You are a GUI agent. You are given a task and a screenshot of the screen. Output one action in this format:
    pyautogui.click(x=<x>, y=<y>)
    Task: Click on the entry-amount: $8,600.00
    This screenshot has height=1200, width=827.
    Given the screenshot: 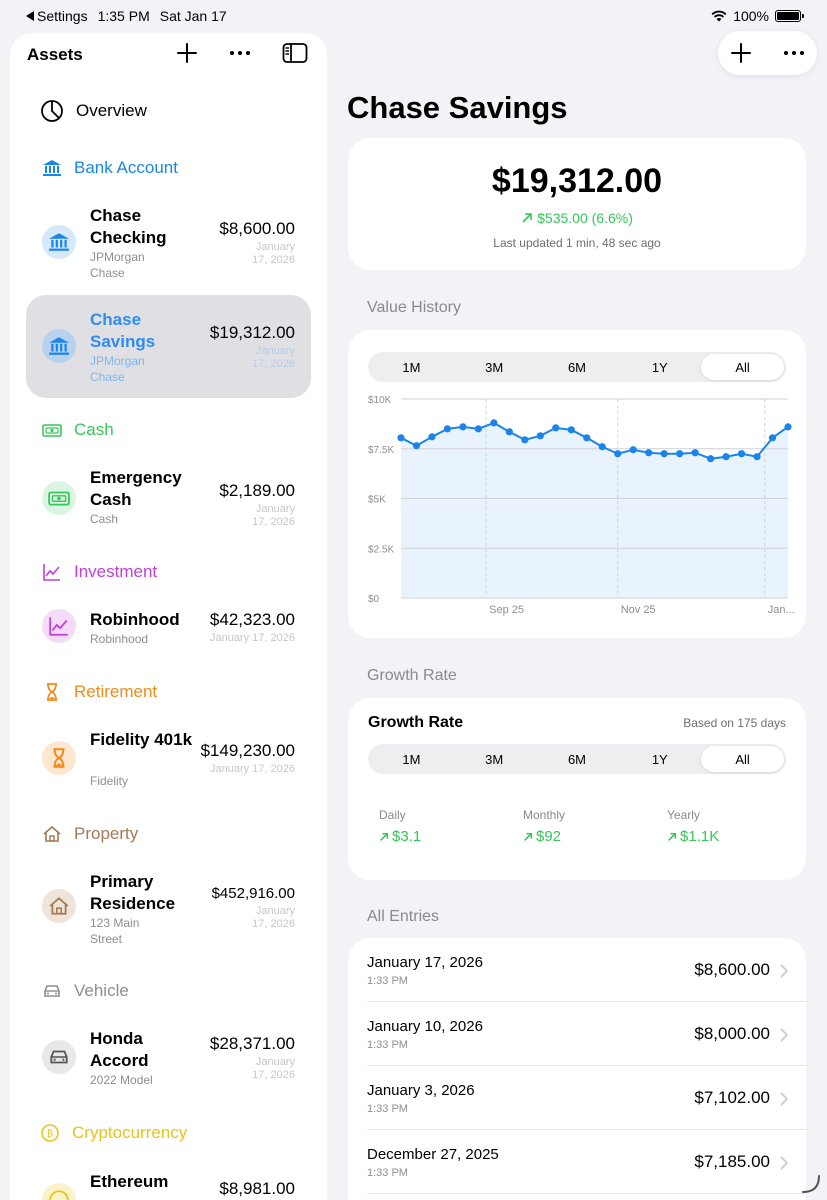 What is the action you would take?
    pyautogui.click(x=732, y=969)
    